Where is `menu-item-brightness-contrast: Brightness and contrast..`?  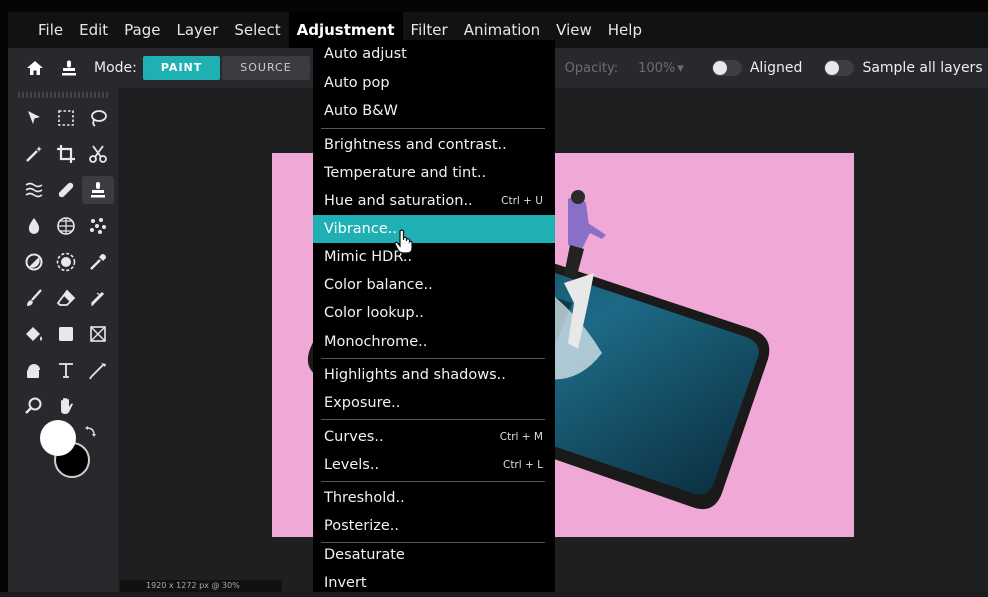 menu-item-brightness-contrast: Brightness and contrast.. is located at coordinates (434, 145).